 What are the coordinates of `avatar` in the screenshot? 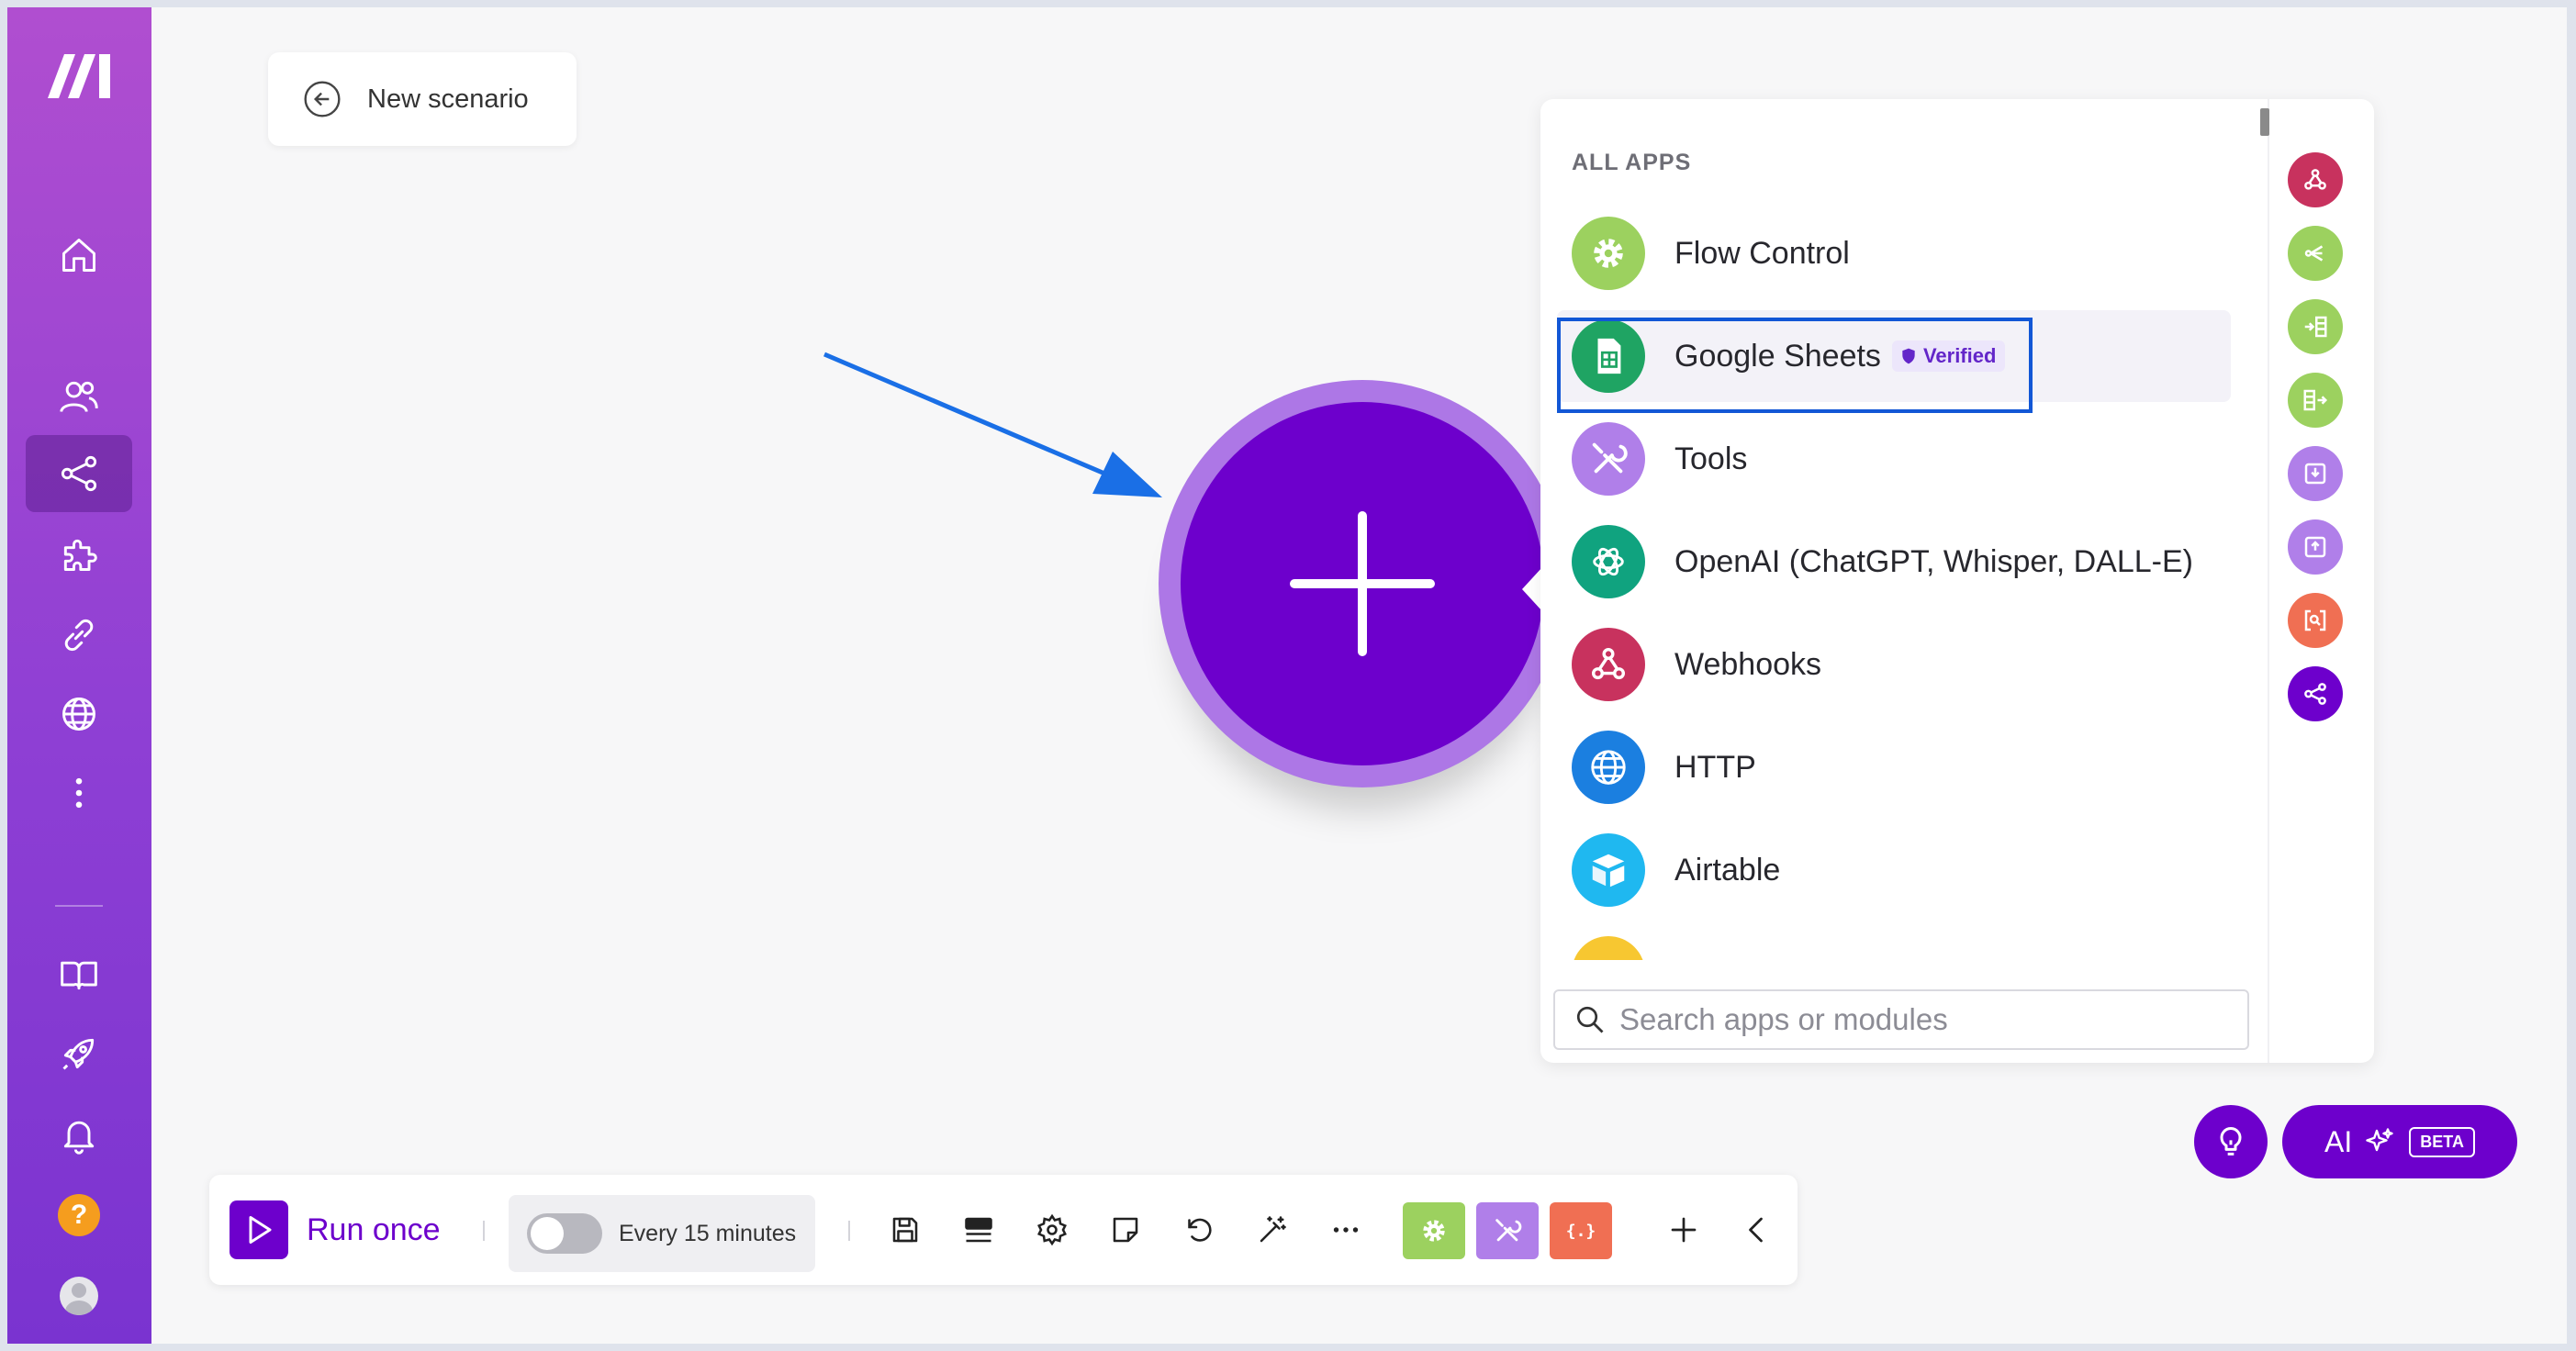 It's located at (79, 1296).